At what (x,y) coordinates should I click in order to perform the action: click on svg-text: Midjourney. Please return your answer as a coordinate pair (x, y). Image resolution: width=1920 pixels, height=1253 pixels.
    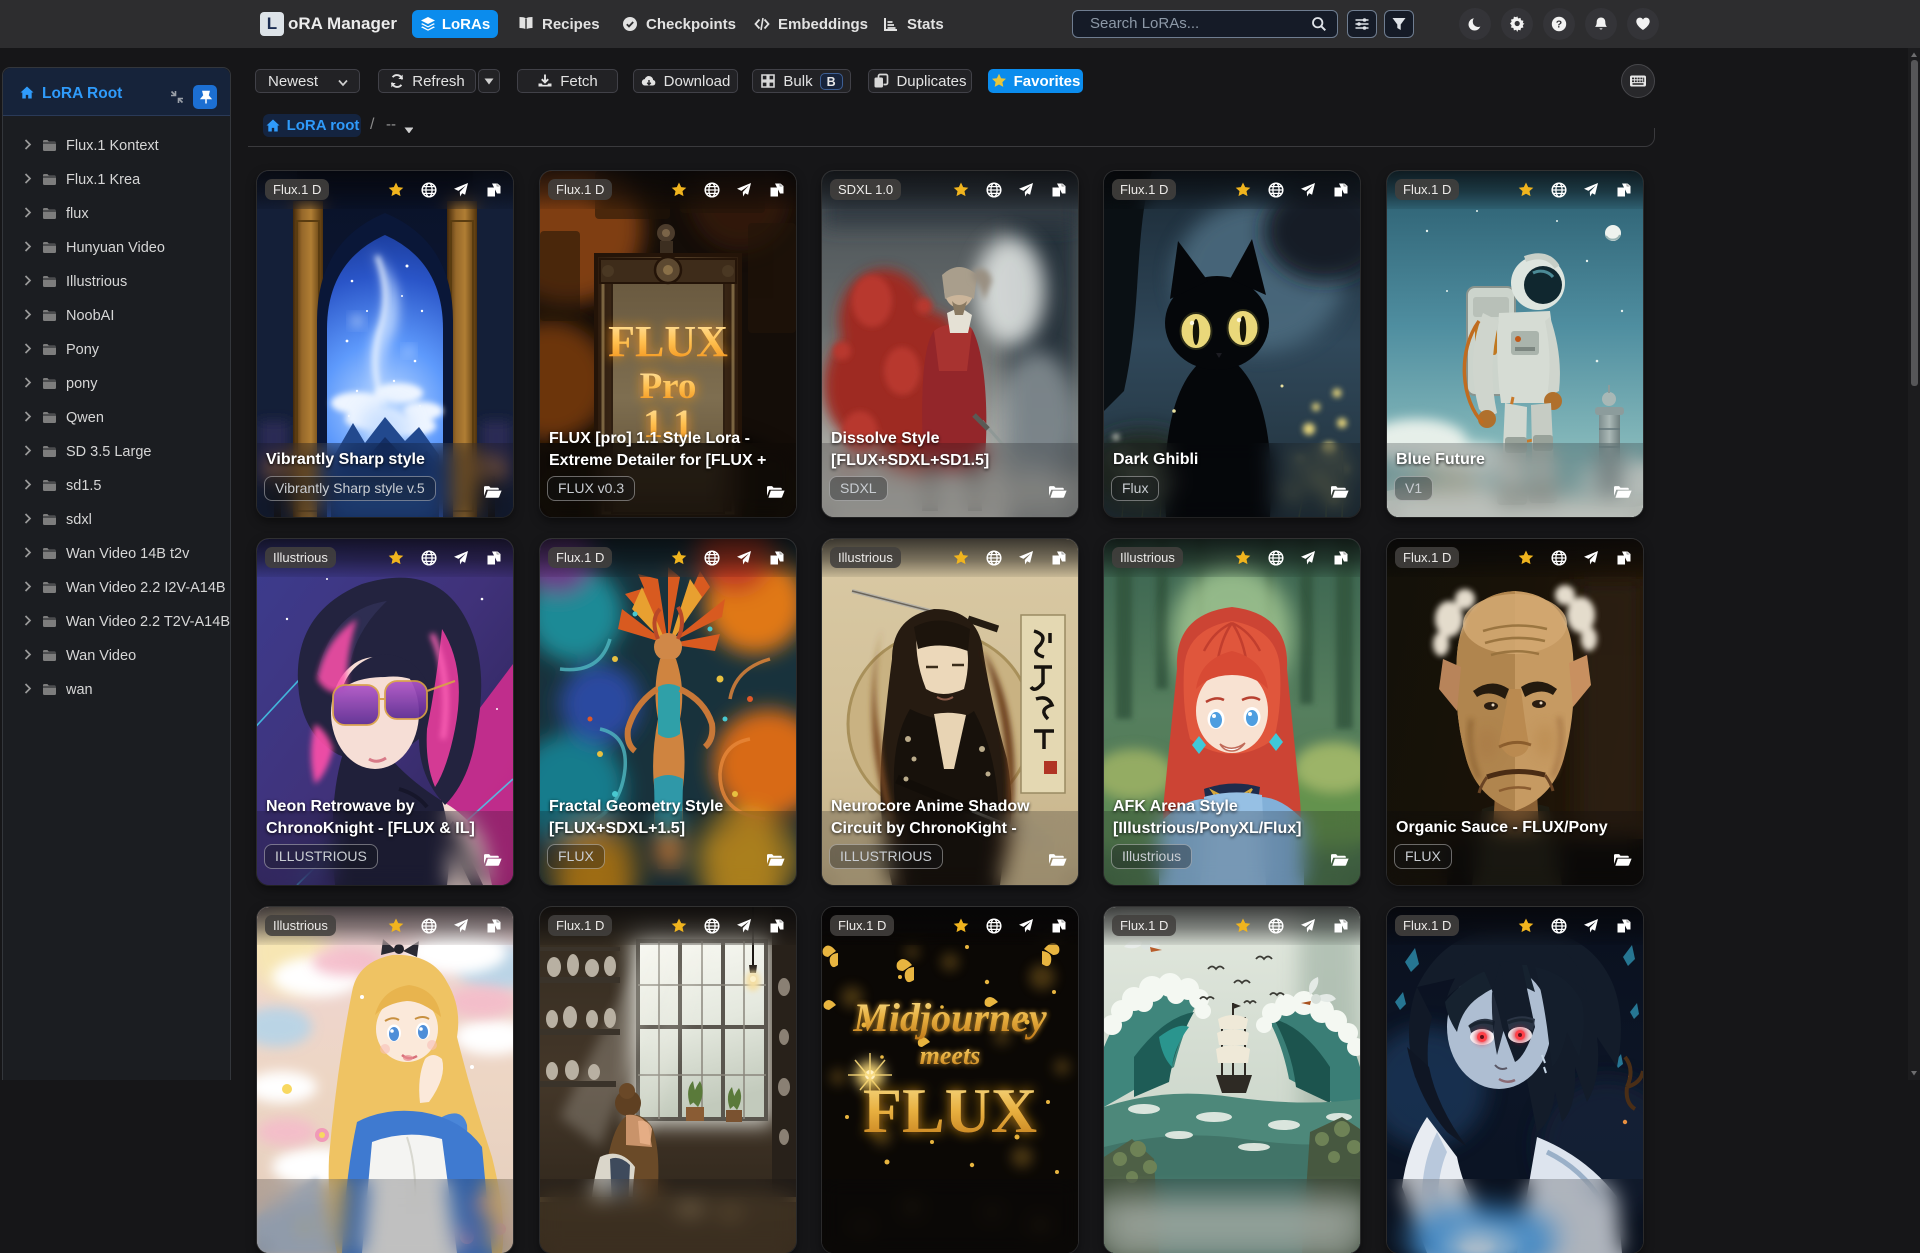
    Looking at the image, I should click on (949, 1017).